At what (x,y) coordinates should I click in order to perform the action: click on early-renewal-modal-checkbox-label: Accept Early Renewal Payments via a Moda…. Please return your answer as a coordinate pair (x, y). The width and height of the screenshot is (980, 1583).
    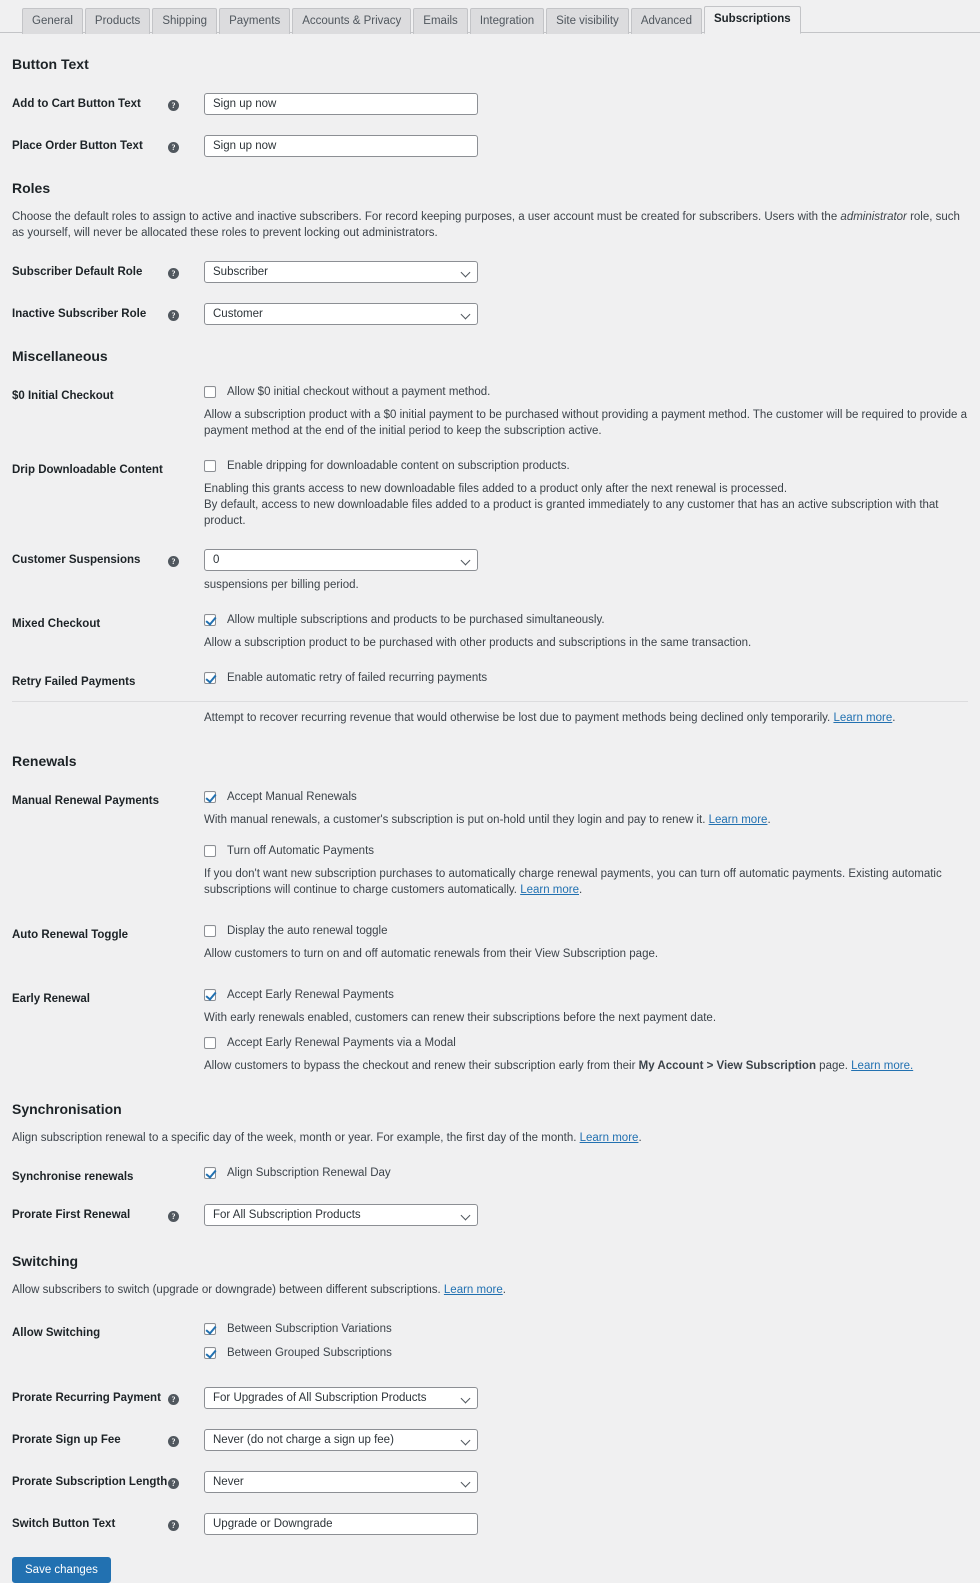
    Looking at the image, I should click on (341, 1043).